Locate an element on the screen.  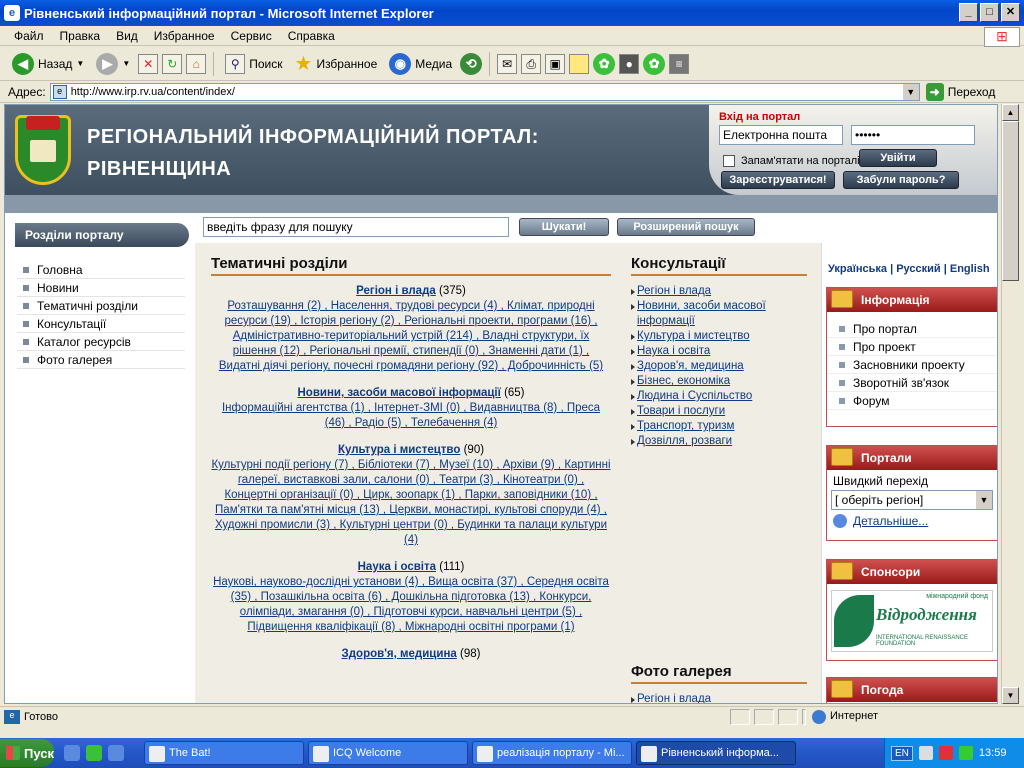
scroll-thumb is located at coordinates (1010, 201).